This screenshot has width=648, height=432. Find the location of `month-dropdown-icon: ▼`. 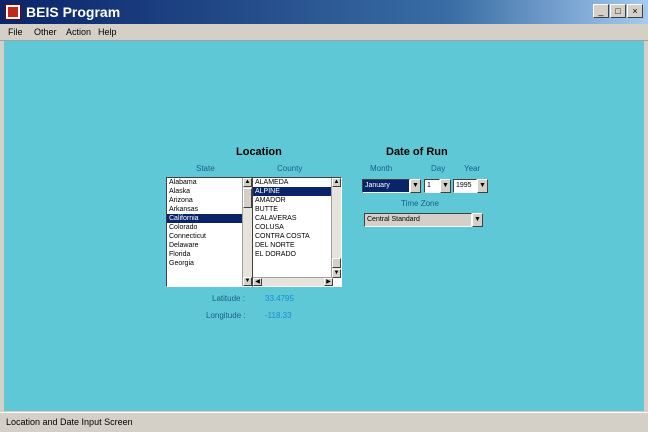

month-dropdown-icon: ▼ is located at coordinates (415, 186).